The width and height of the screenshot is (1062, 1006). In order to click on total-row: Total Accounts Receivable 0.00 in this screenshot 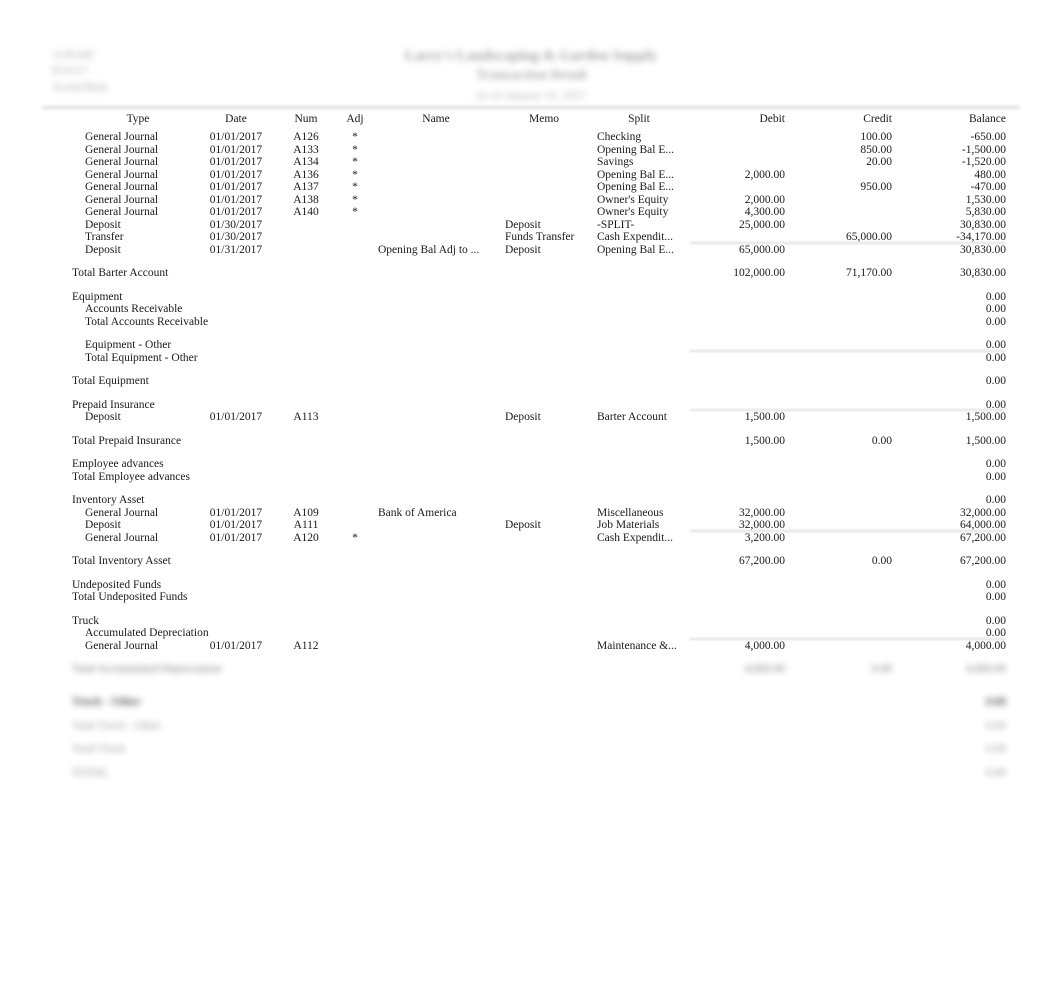, I will do `click(531, 322)`.